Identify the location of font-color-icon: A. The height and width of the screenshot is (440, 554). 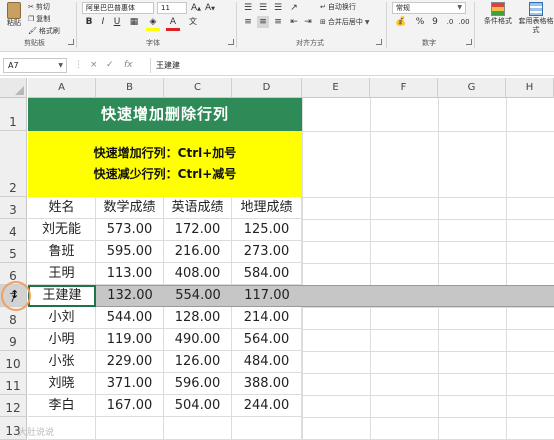
(173, 22).